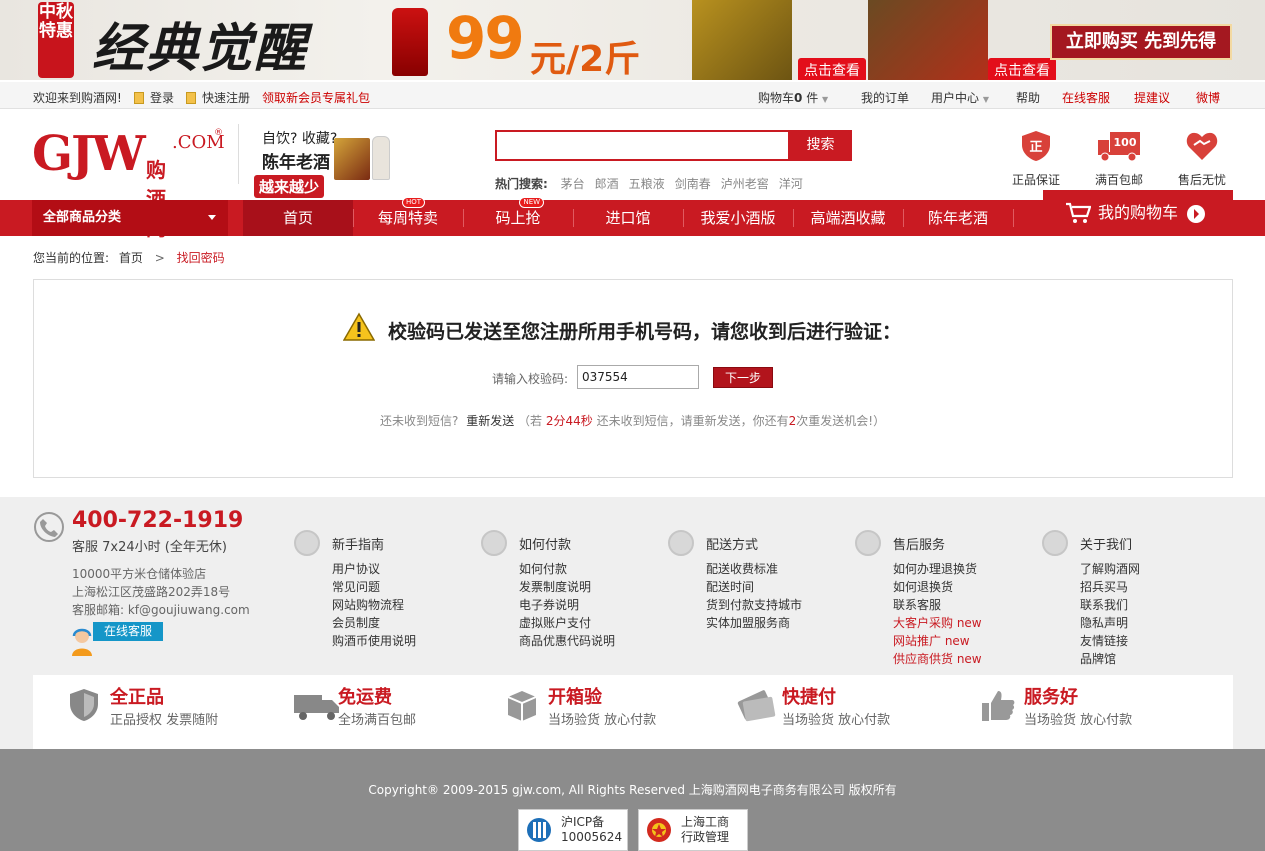 Image resolution: width=1265 pixels, height=851 pixels. Describe the element at coordinates (137, 697) in the screenshot. I see `guarantee-title: 全正品` at that location.